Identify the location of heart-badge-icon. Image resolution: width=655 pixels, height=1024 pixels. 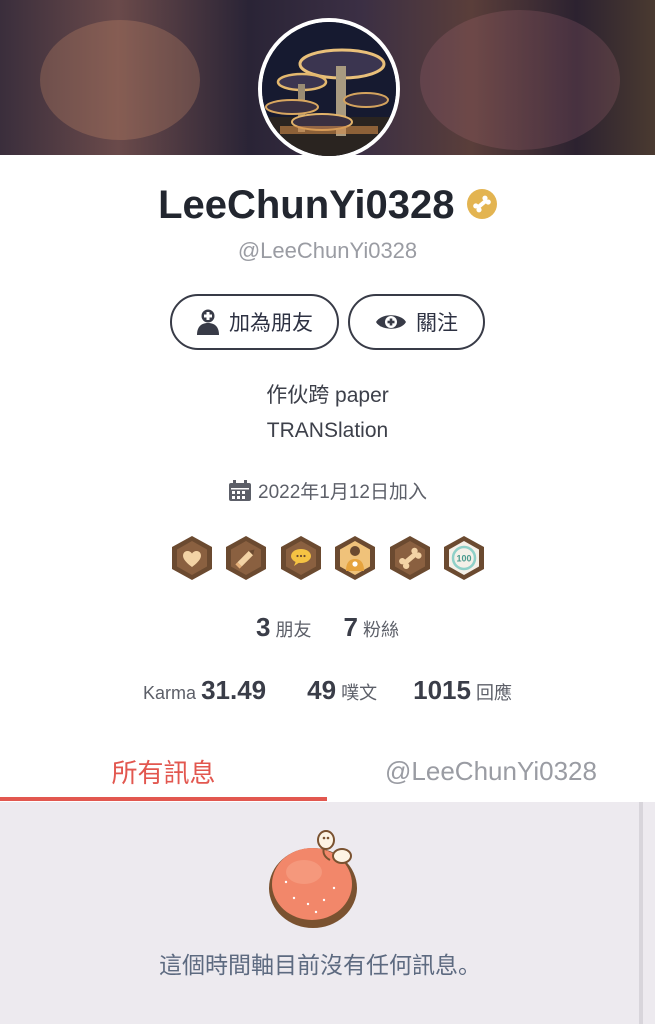
(192, 558).